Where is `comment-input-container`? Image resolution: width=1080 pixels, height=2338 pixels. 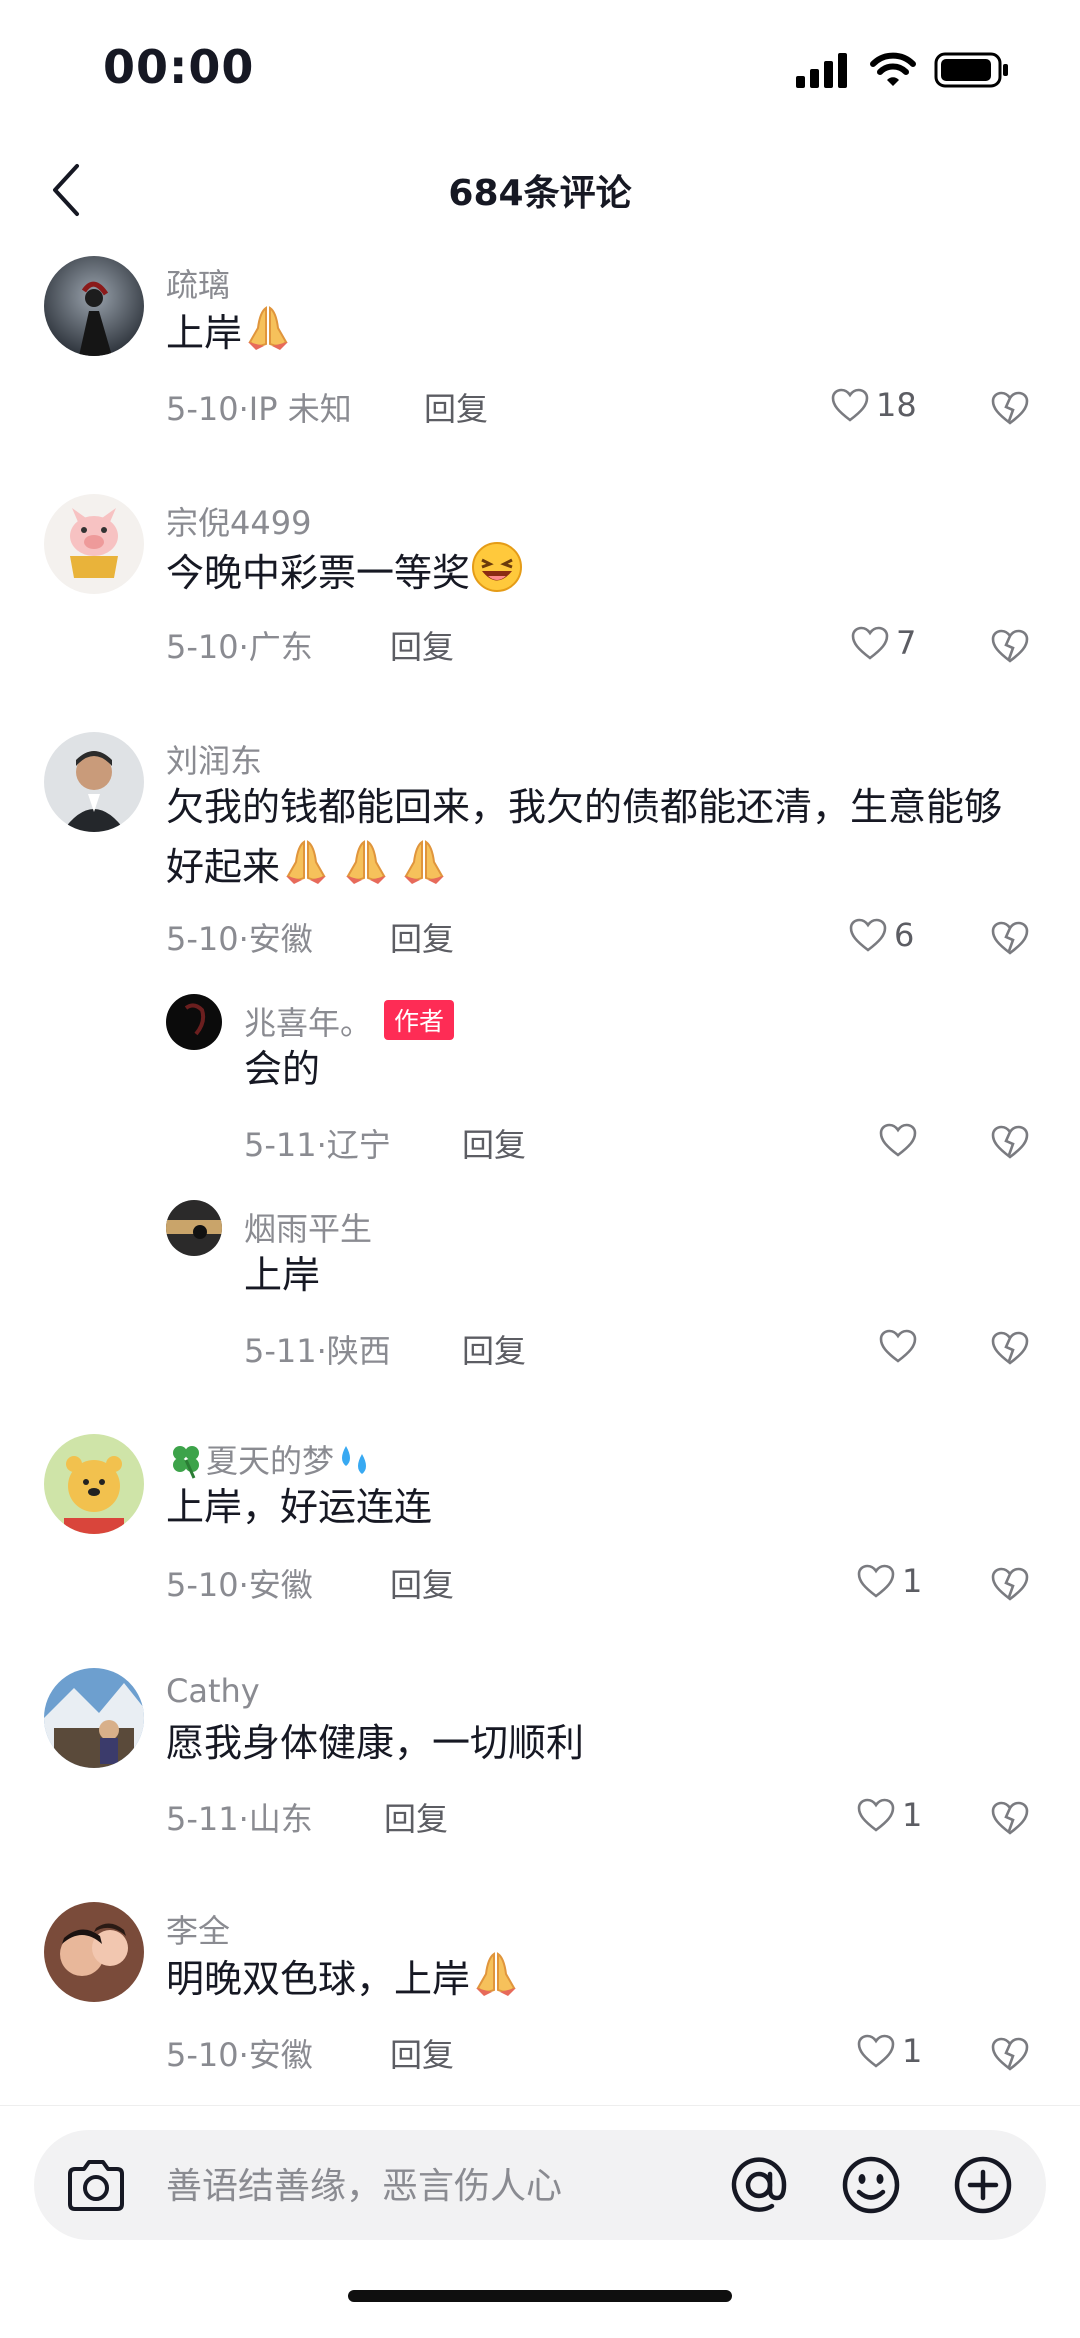 comment-input-container is located at coordinates (540, 2185).